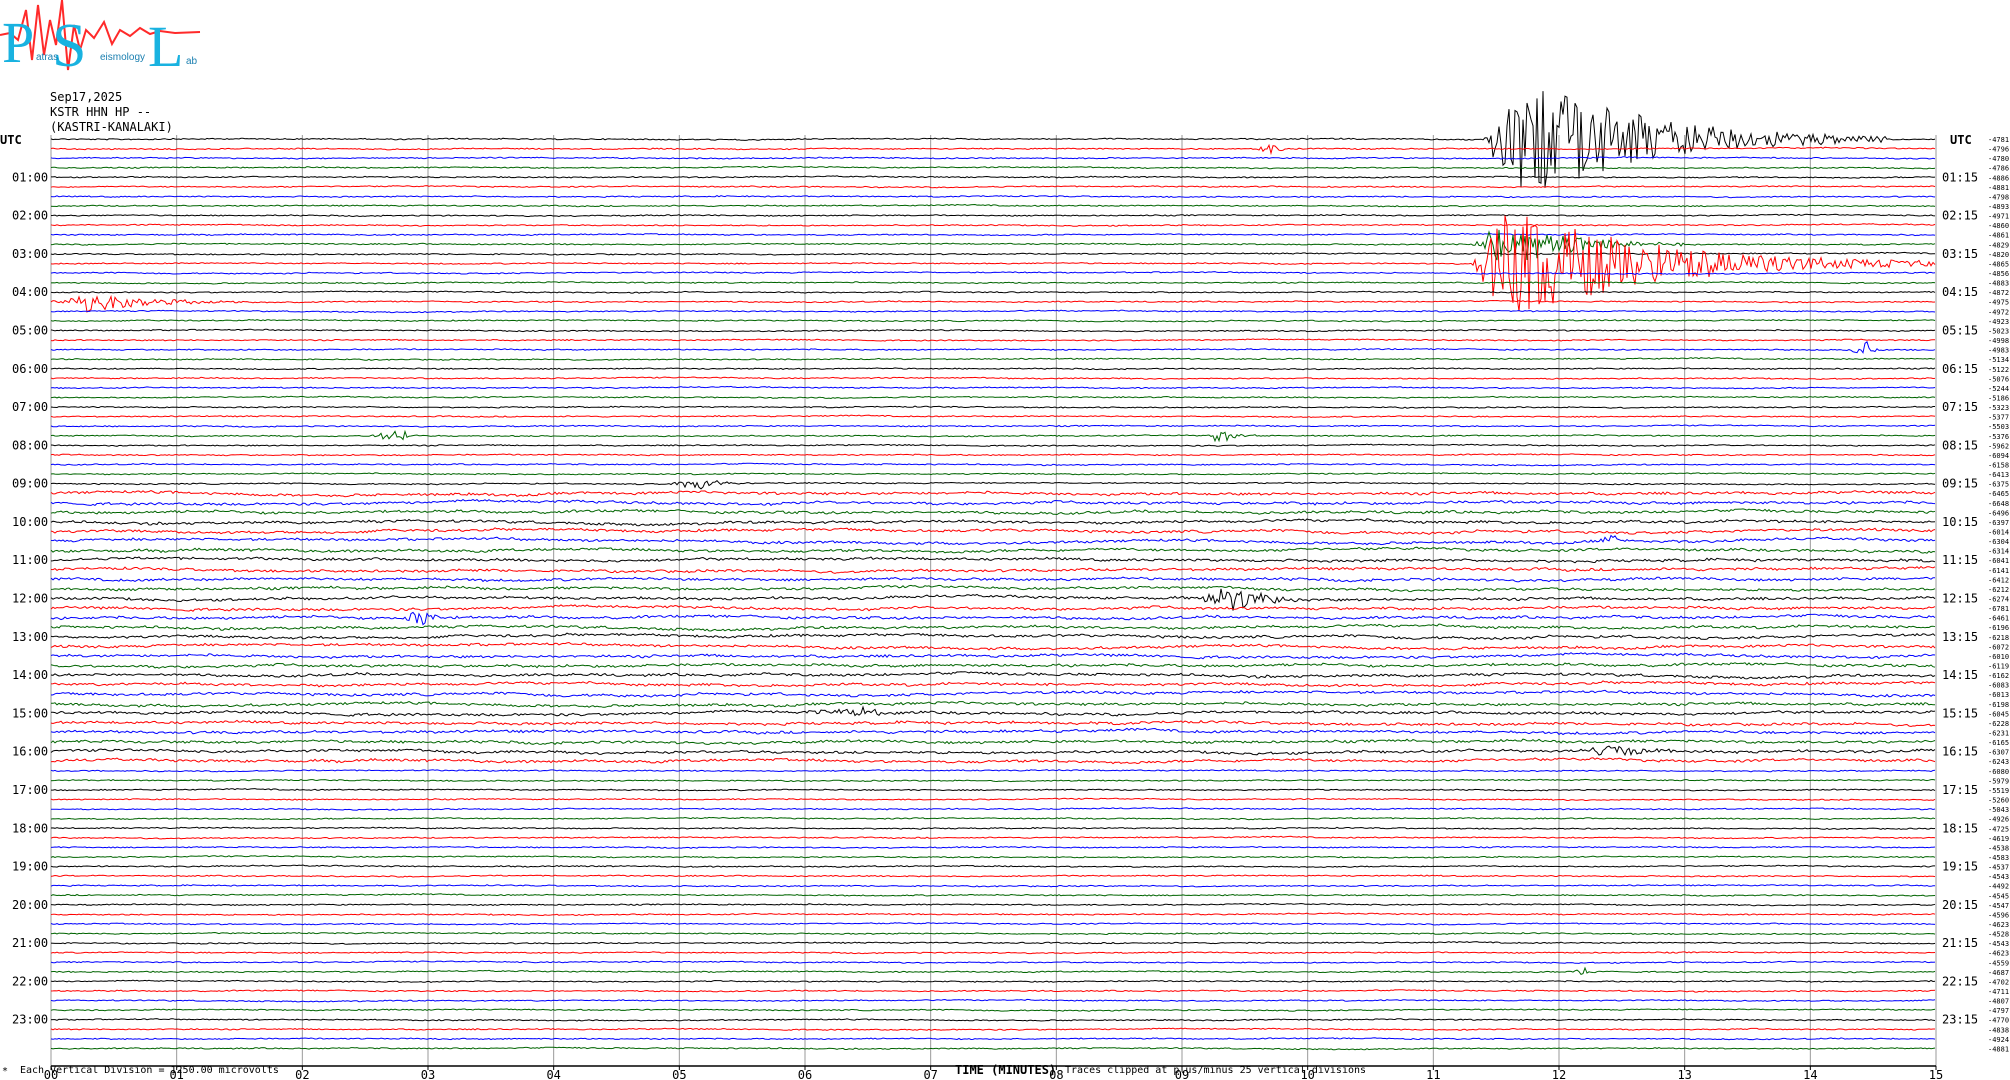 This screenshot has height=1080, width=2010. Describe the element at coordinates (1998, 772) in the screenshot. I see `trace-count-label: -6080` at that location.